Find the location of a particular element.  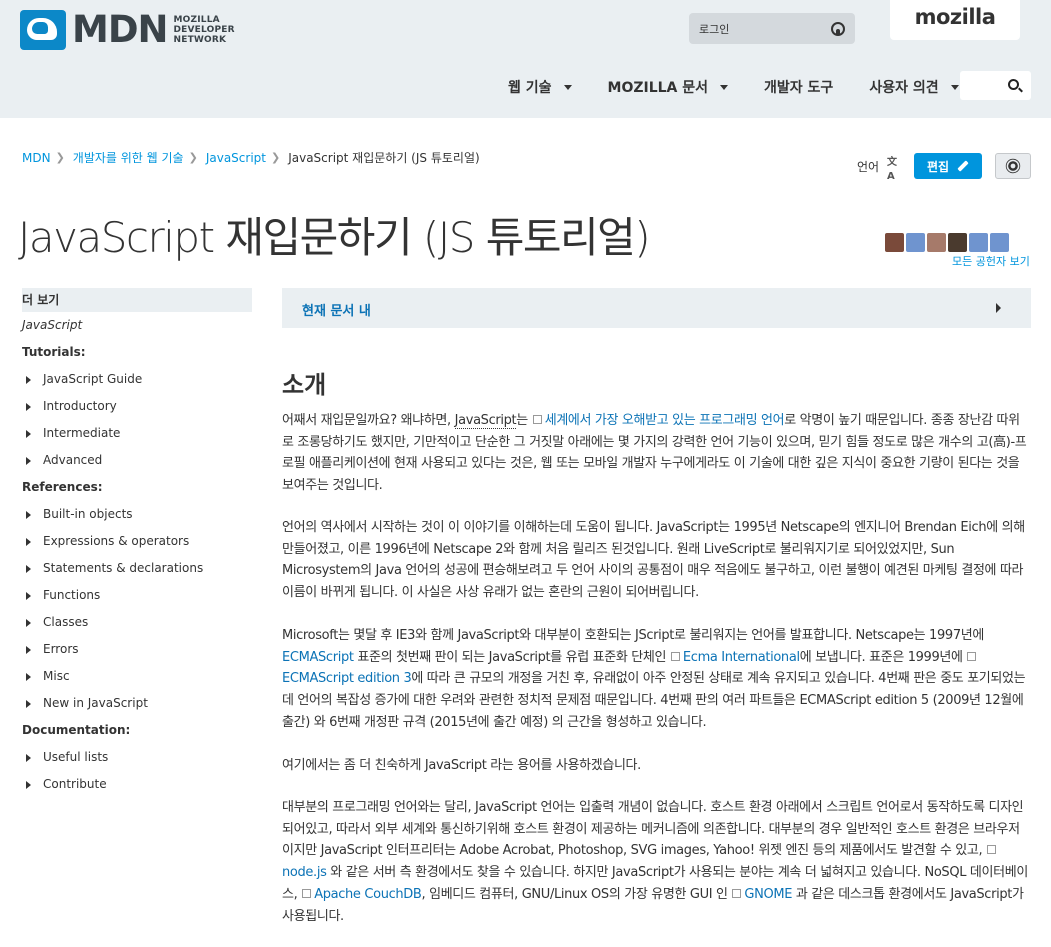

chevron-down-icon is located at coordinates (567, 87).